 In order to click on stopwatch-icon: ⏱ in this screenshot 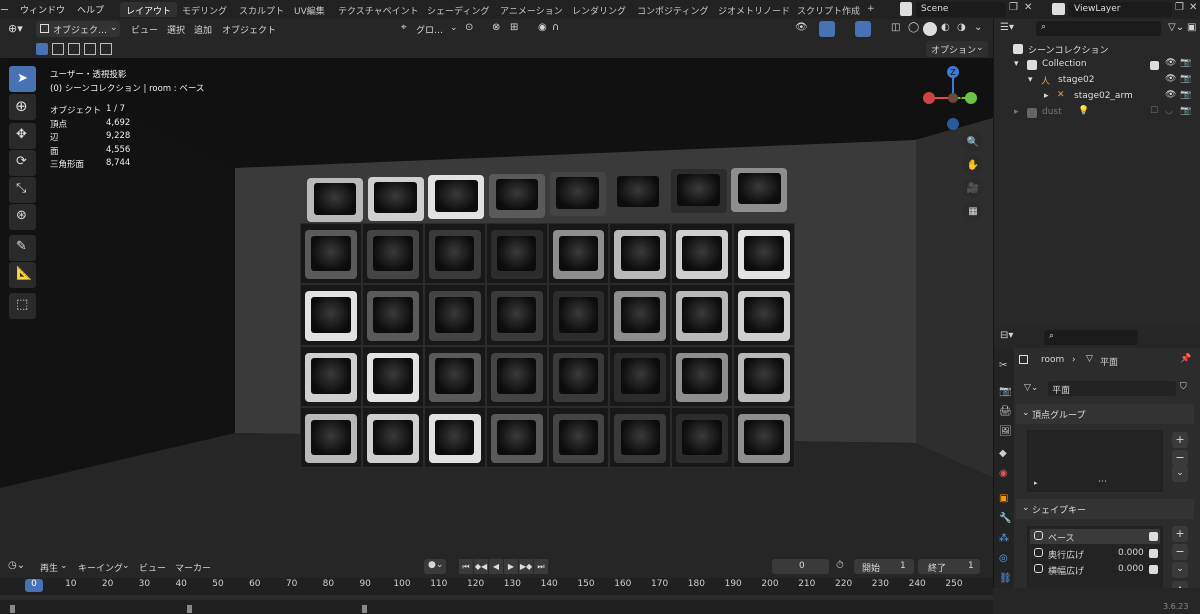, I will do `click(840, 565)`.